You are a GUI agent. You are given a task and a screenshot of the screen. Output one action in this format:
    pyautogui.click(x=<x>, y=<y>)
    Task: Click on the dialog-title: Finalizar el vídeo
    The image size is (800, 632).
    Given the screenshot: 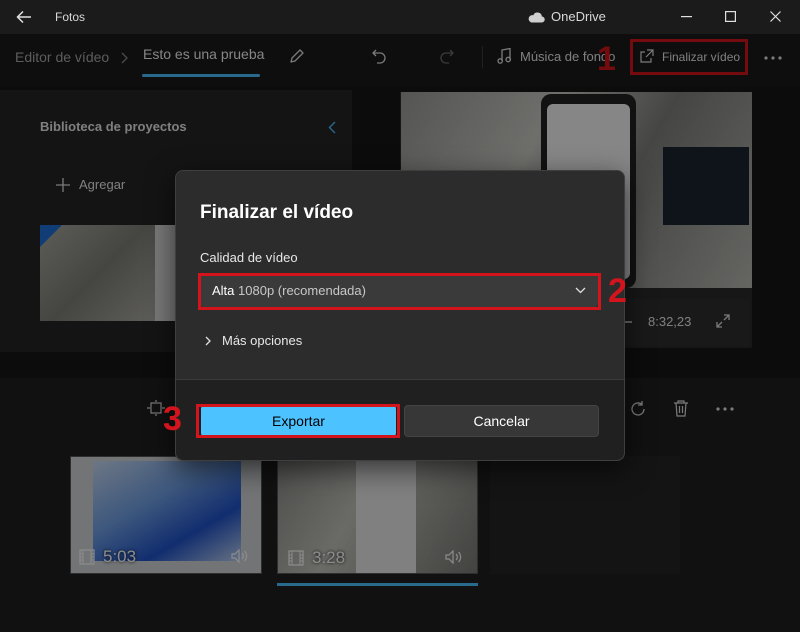 What is the action you would take?
    pyautogui.click(x=277, y=212)
    